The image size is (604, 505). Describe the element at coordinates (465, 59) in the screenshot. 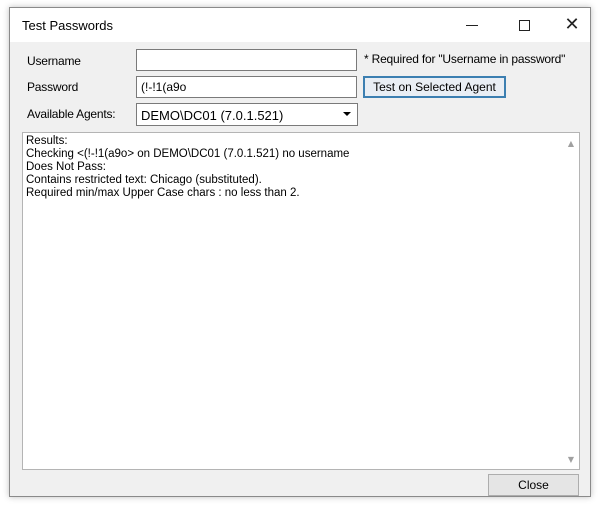

I see `username-required-note: * Required for "Username in password"` at that location.